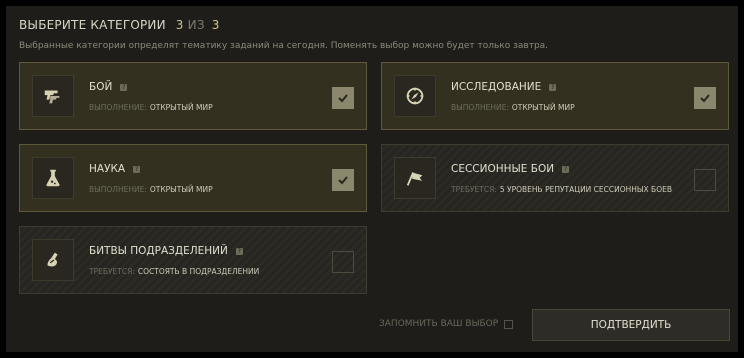 Image resolution: width=744 pixels, height=358 pixels. Describe the element at coordinates (193, 96) in the screenshot. I see `category-card-combat: БОЙ ? ВЫПОЛНЕНИЕ: ОТКРЫТЫЙ МИР` at that location.